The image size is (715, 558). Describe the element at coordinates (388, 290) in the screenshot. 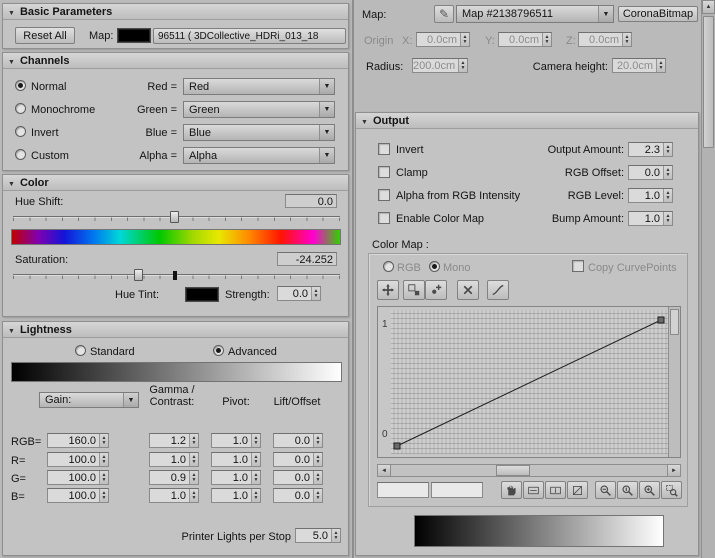

I see `move-points-icon` at that location.